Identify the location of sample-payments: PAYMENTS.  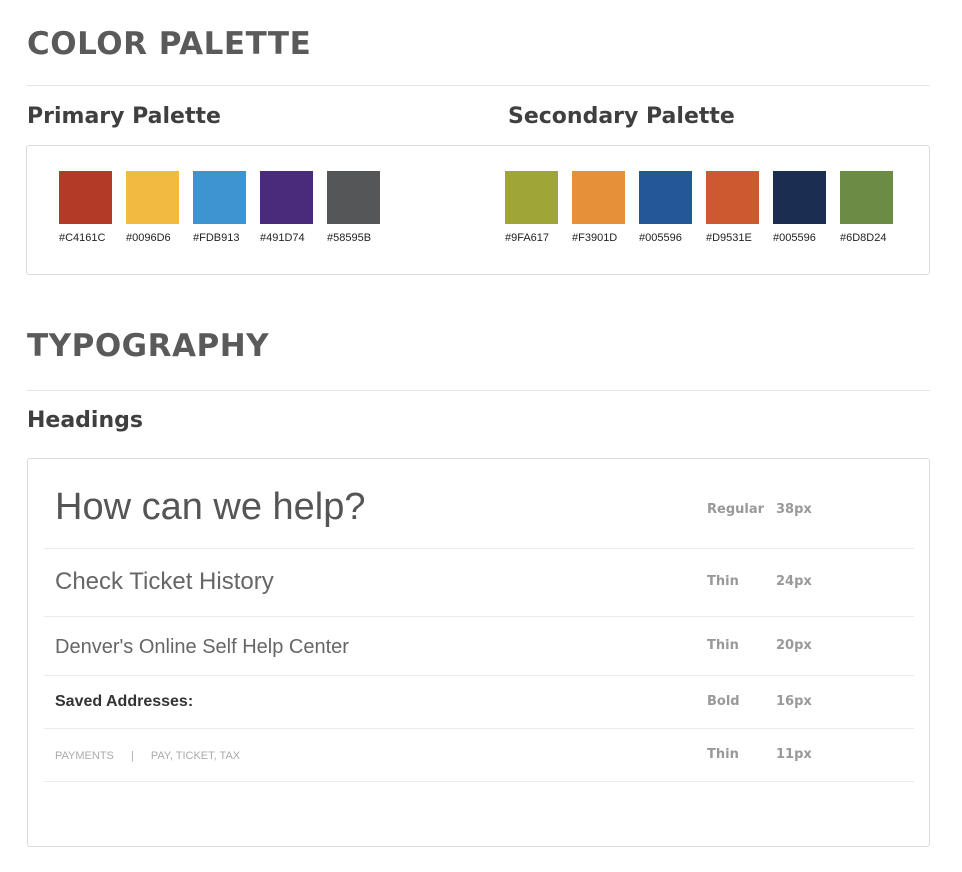
(84, 756).